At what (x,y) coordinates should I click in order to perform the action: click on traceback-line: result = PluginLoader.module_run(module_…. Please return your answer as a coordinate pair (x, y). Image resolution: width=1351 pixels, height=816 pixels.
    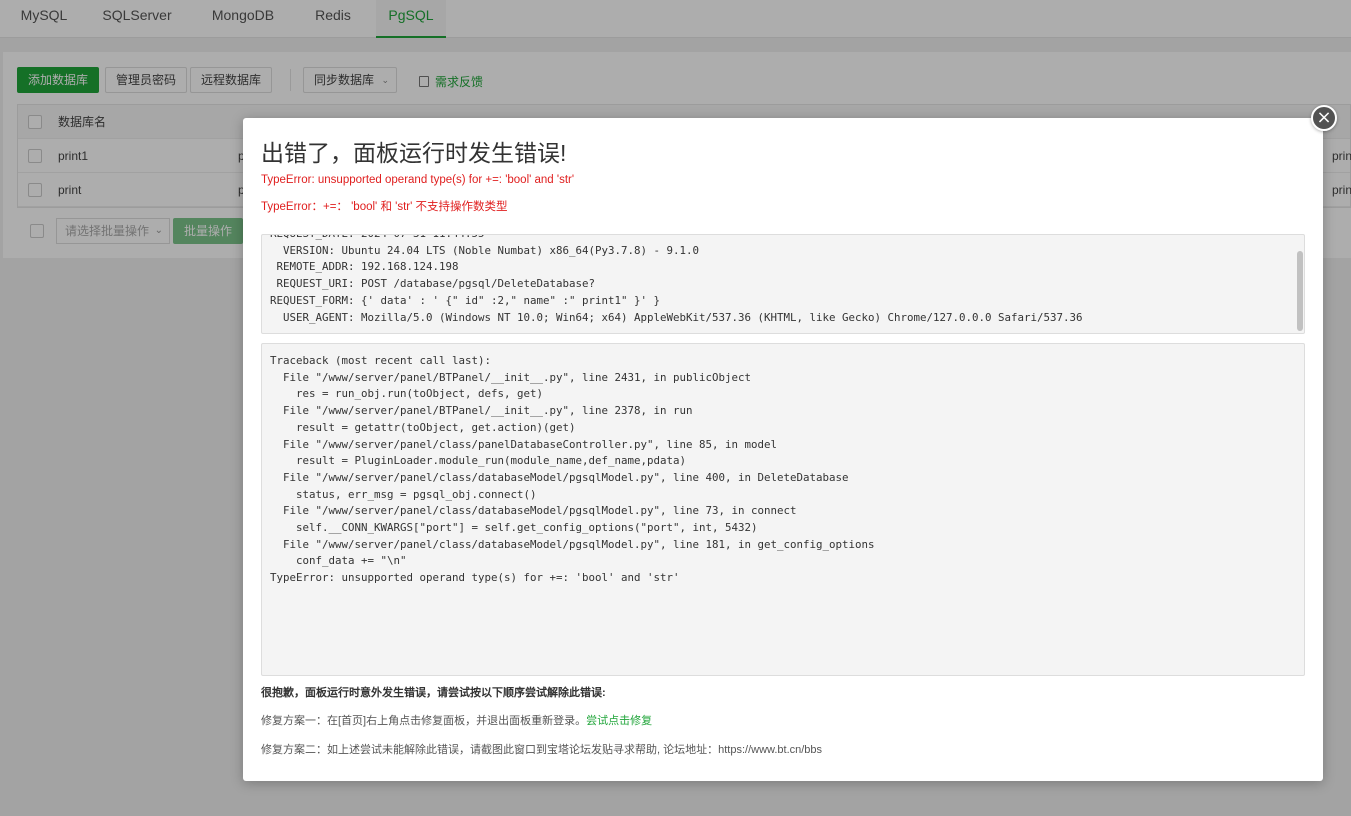
    Looking at the image, I should click on (478, 461).